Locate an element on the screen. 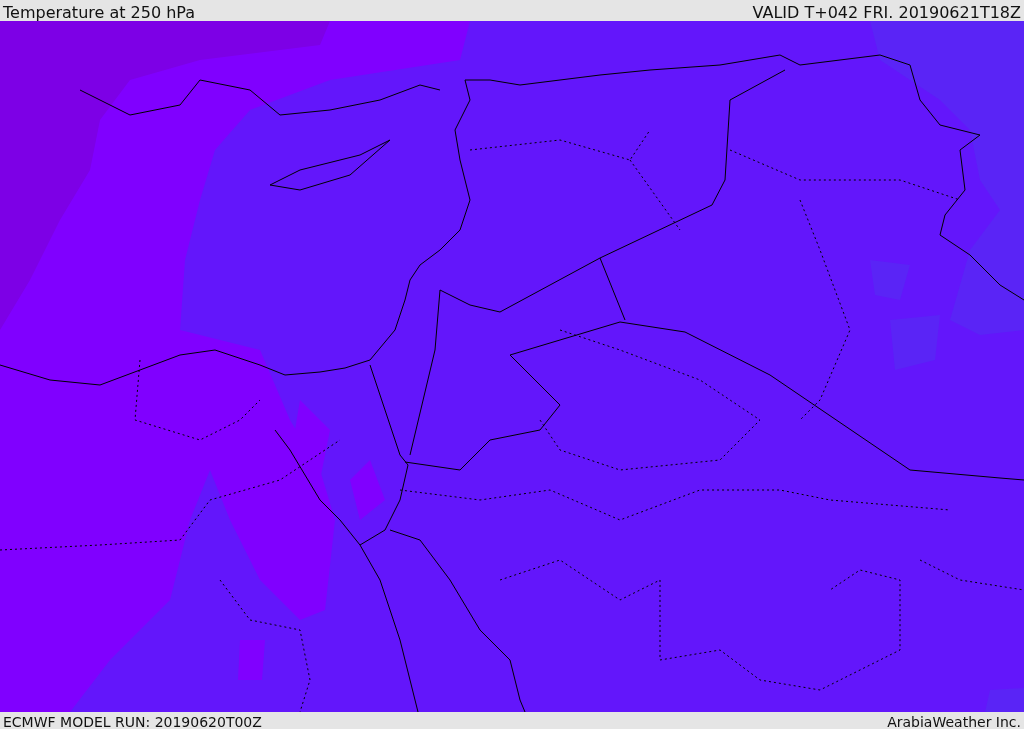 This screenshot has height=729, width=1024. map-title: Temperature at 250 hPa is located at coordinates (99, 13).